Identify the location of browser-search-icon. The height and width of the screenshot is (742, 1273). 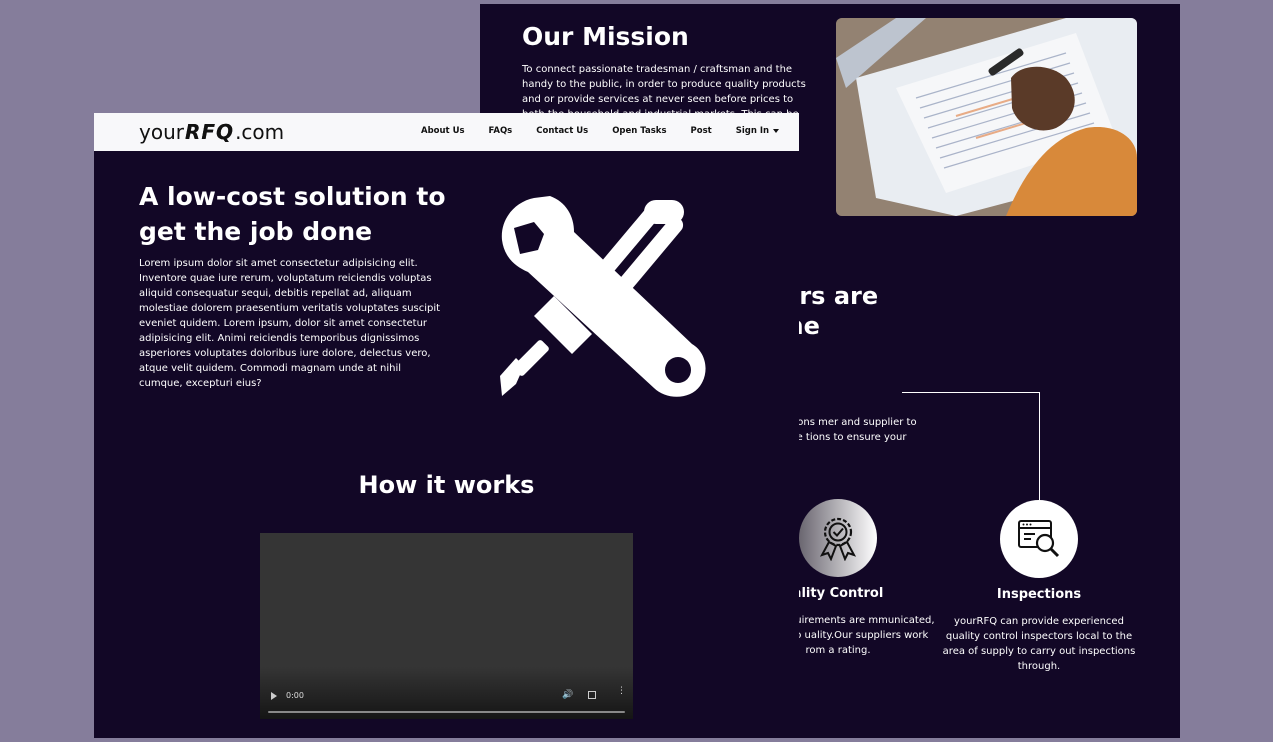
(1039, 539).